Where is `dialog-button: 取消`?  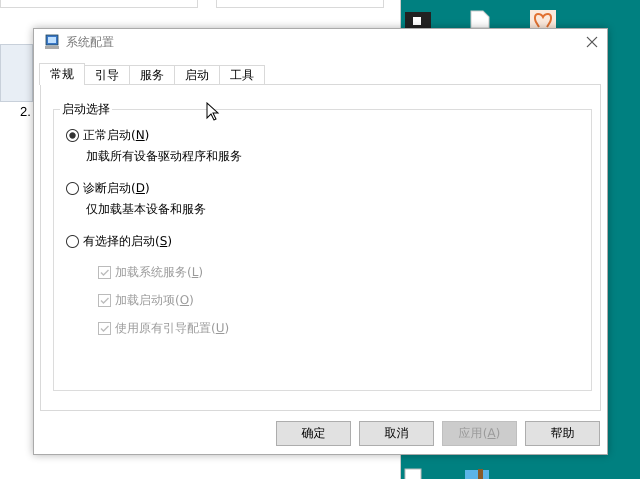
dialog-button: 取消 is located at coordinates (396, 433).